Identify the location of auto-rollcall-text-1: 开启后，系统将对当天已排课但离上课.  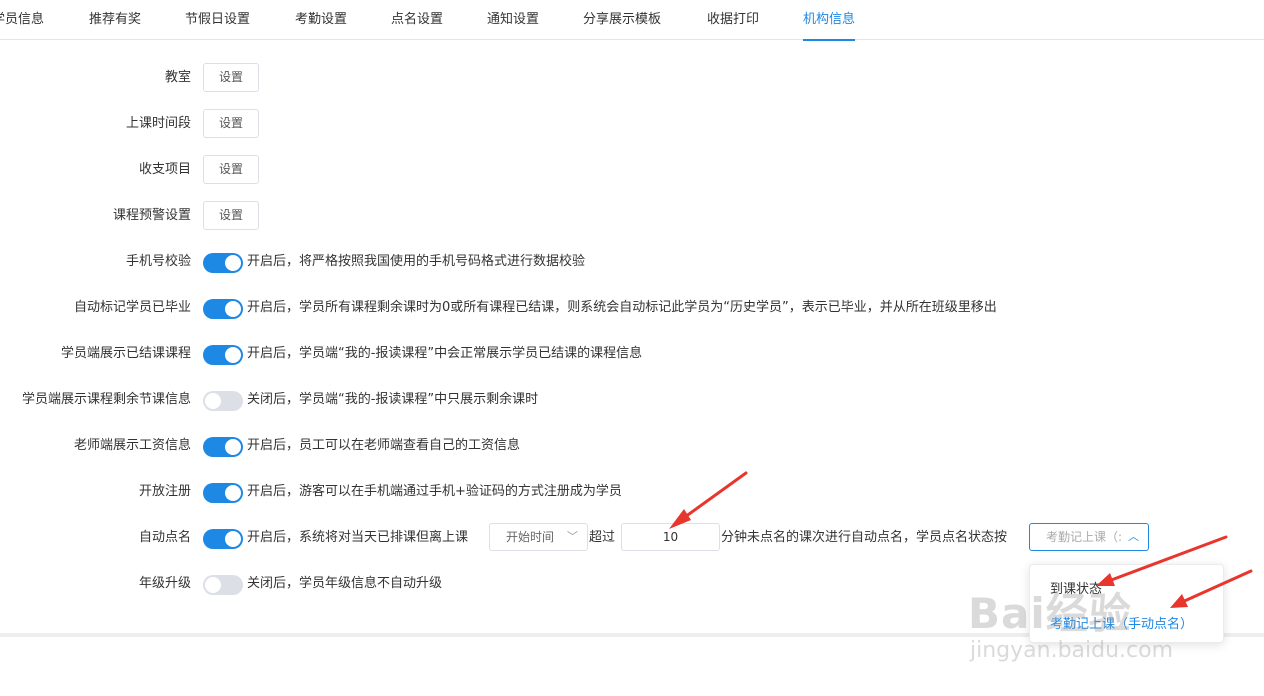
(358, 537).